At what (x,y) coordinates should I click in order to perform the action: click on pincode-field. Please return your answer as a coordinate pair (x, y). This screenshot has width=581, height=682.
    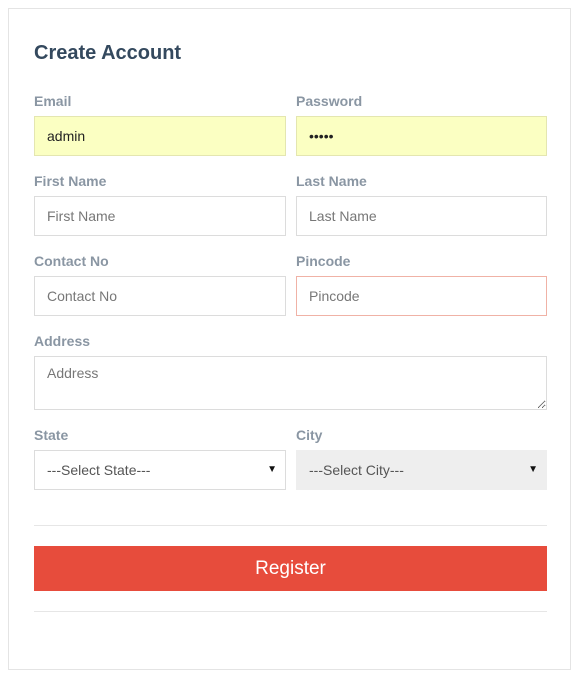
    Looking at the image, I should click on (421, 296).